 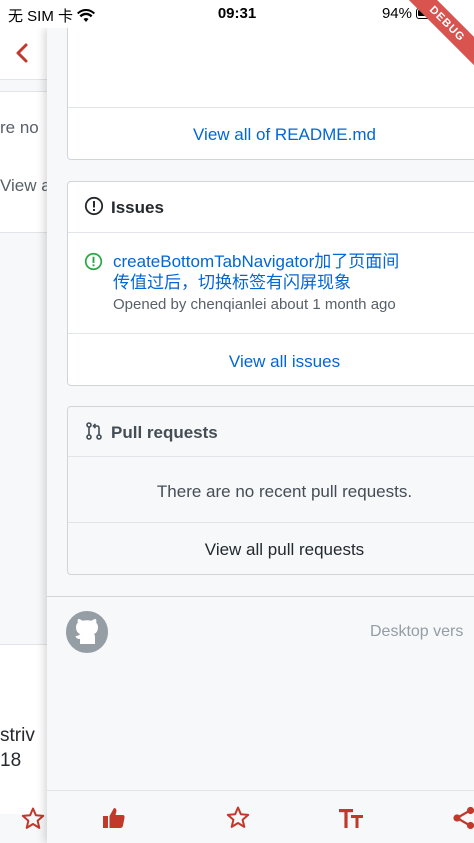 What do you see at coordinates (87, 632) in the screenshot?
I see `github-mark-icon` at bounding box center [87, 632].